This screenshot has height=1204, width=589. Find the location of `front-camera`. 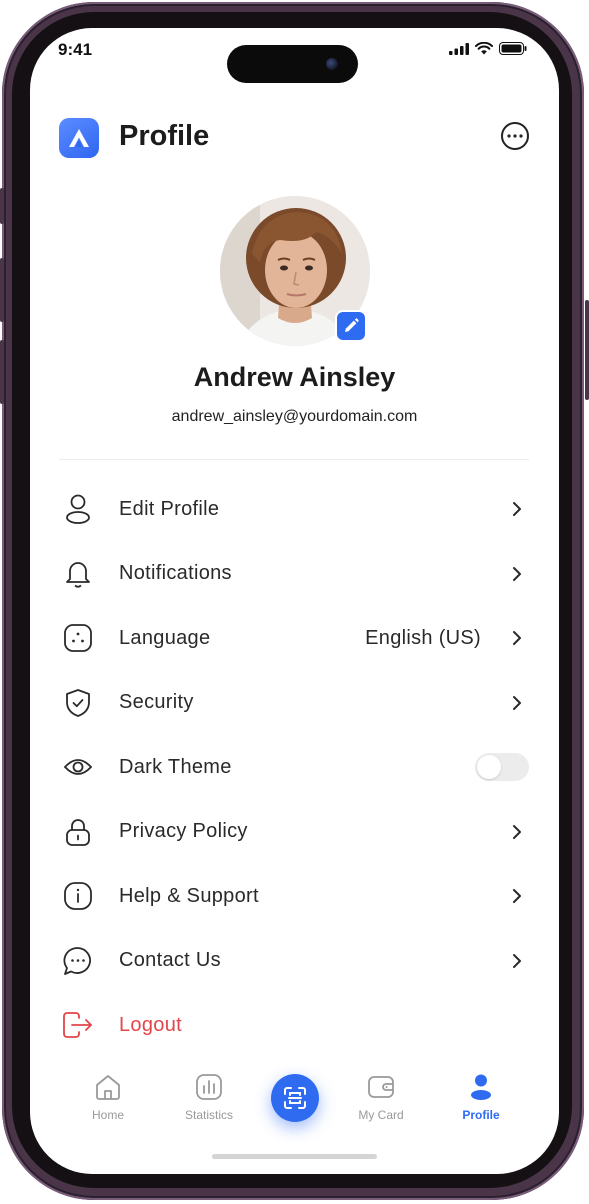

front-camera is located at coordinates (332, 64).